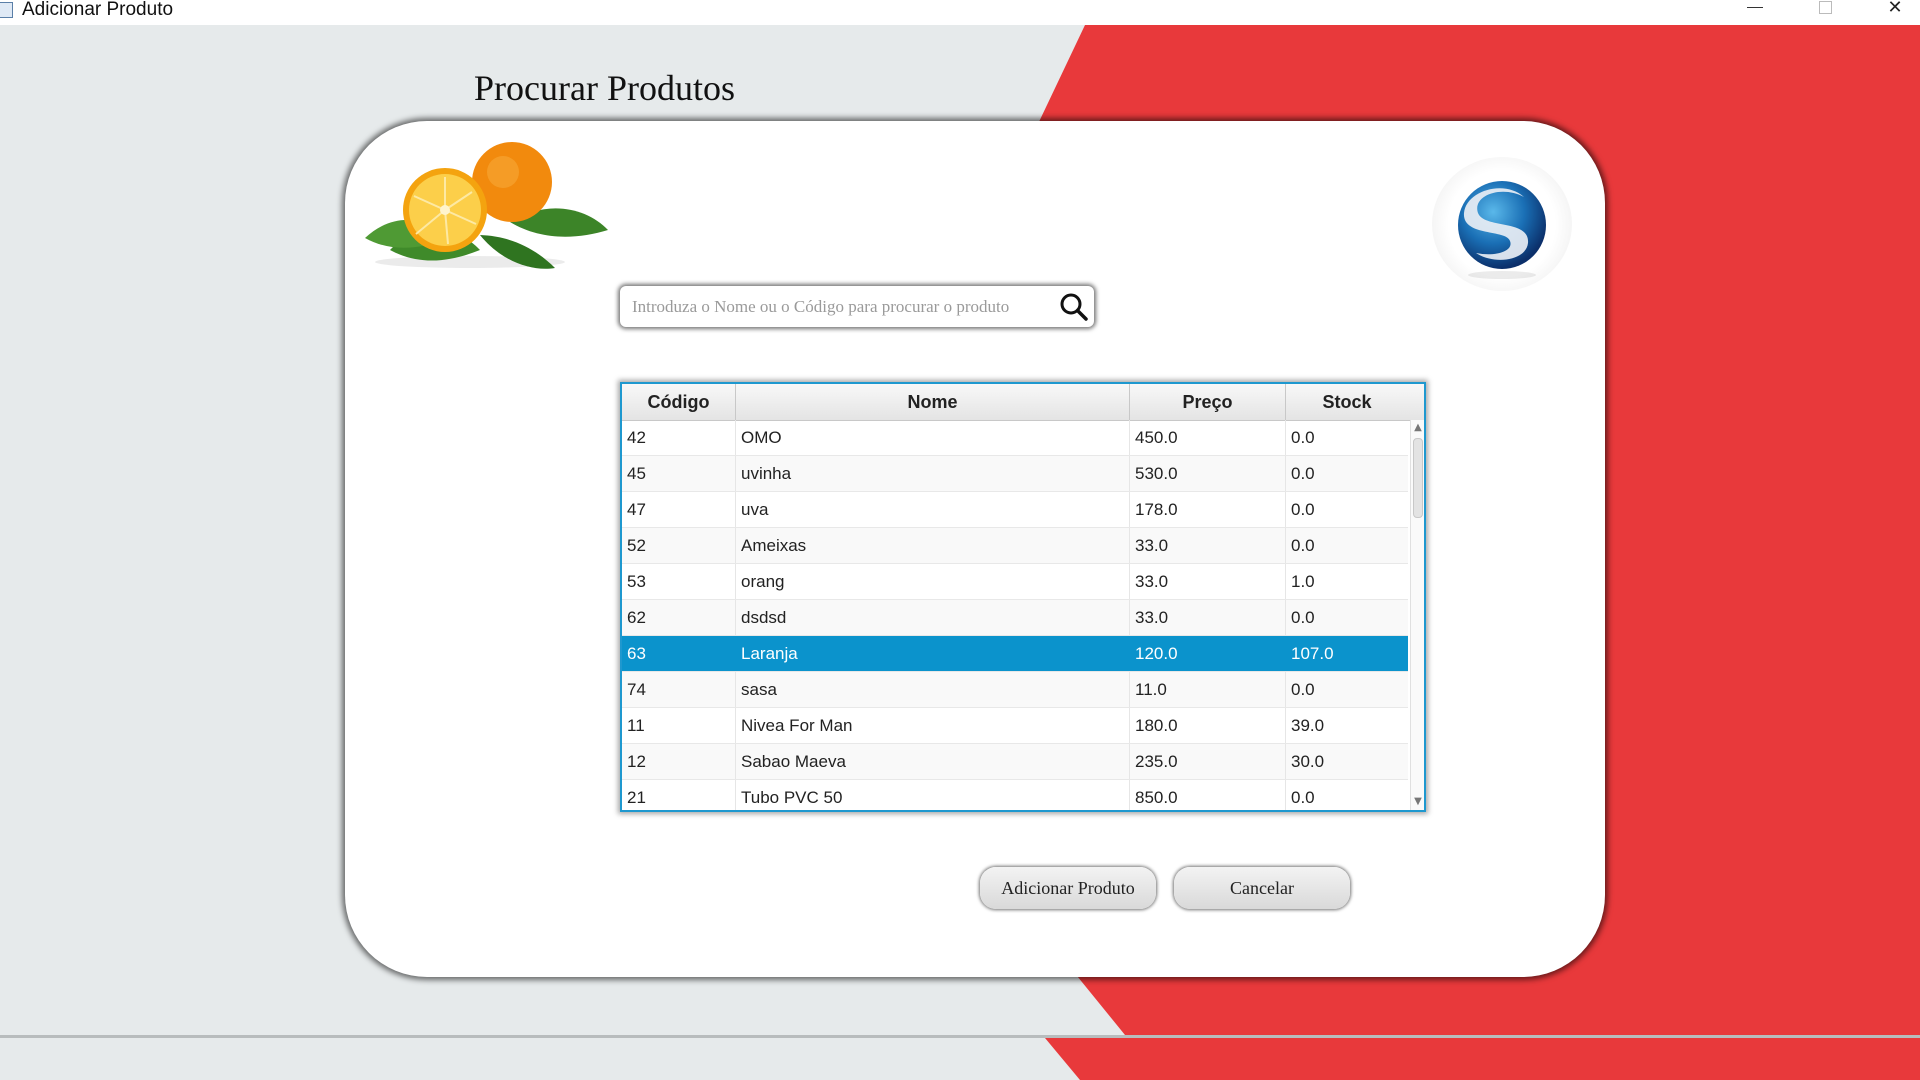 The height and width of the screenshot is (1080, 1920). Describe the element at coordinates (1208, 689) in the screenshot. I see `cell-preco: 11.0` at that location.